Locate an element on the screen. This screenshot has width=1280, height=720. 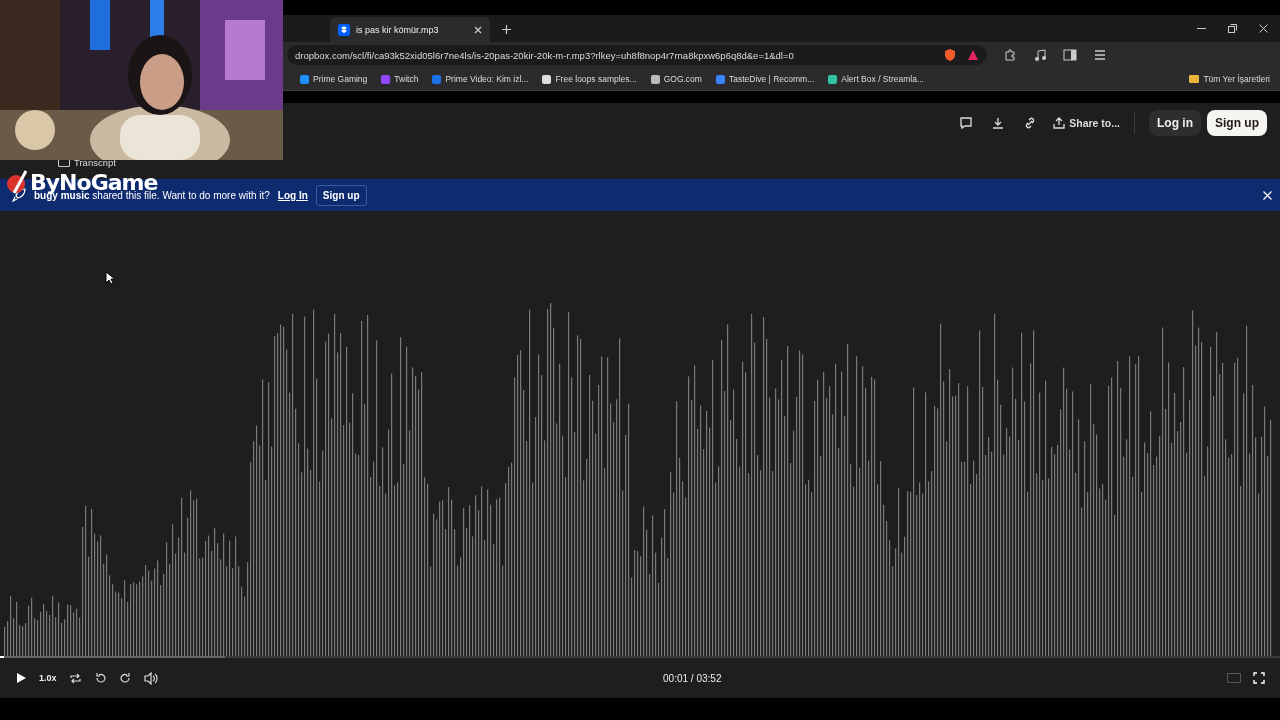
rewind-icon is located at coordinates (100, 678).